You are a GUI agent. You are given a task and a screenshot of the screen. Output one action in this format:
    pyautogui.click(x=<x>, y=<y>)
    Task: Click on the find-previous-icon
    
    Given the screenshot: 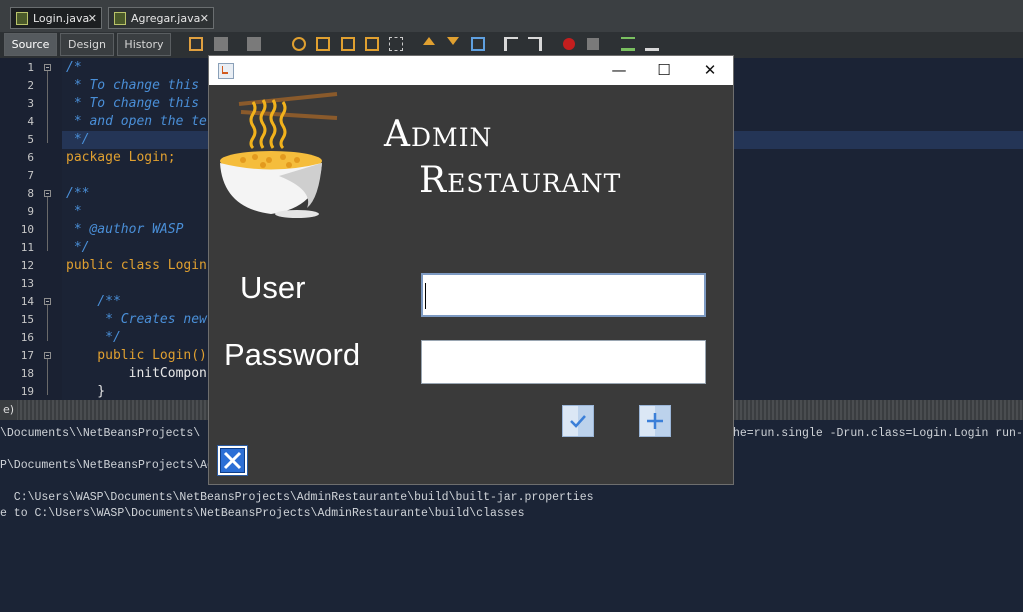 What is the action you would take?
    pyautogui.click(x=323, y=44)
    